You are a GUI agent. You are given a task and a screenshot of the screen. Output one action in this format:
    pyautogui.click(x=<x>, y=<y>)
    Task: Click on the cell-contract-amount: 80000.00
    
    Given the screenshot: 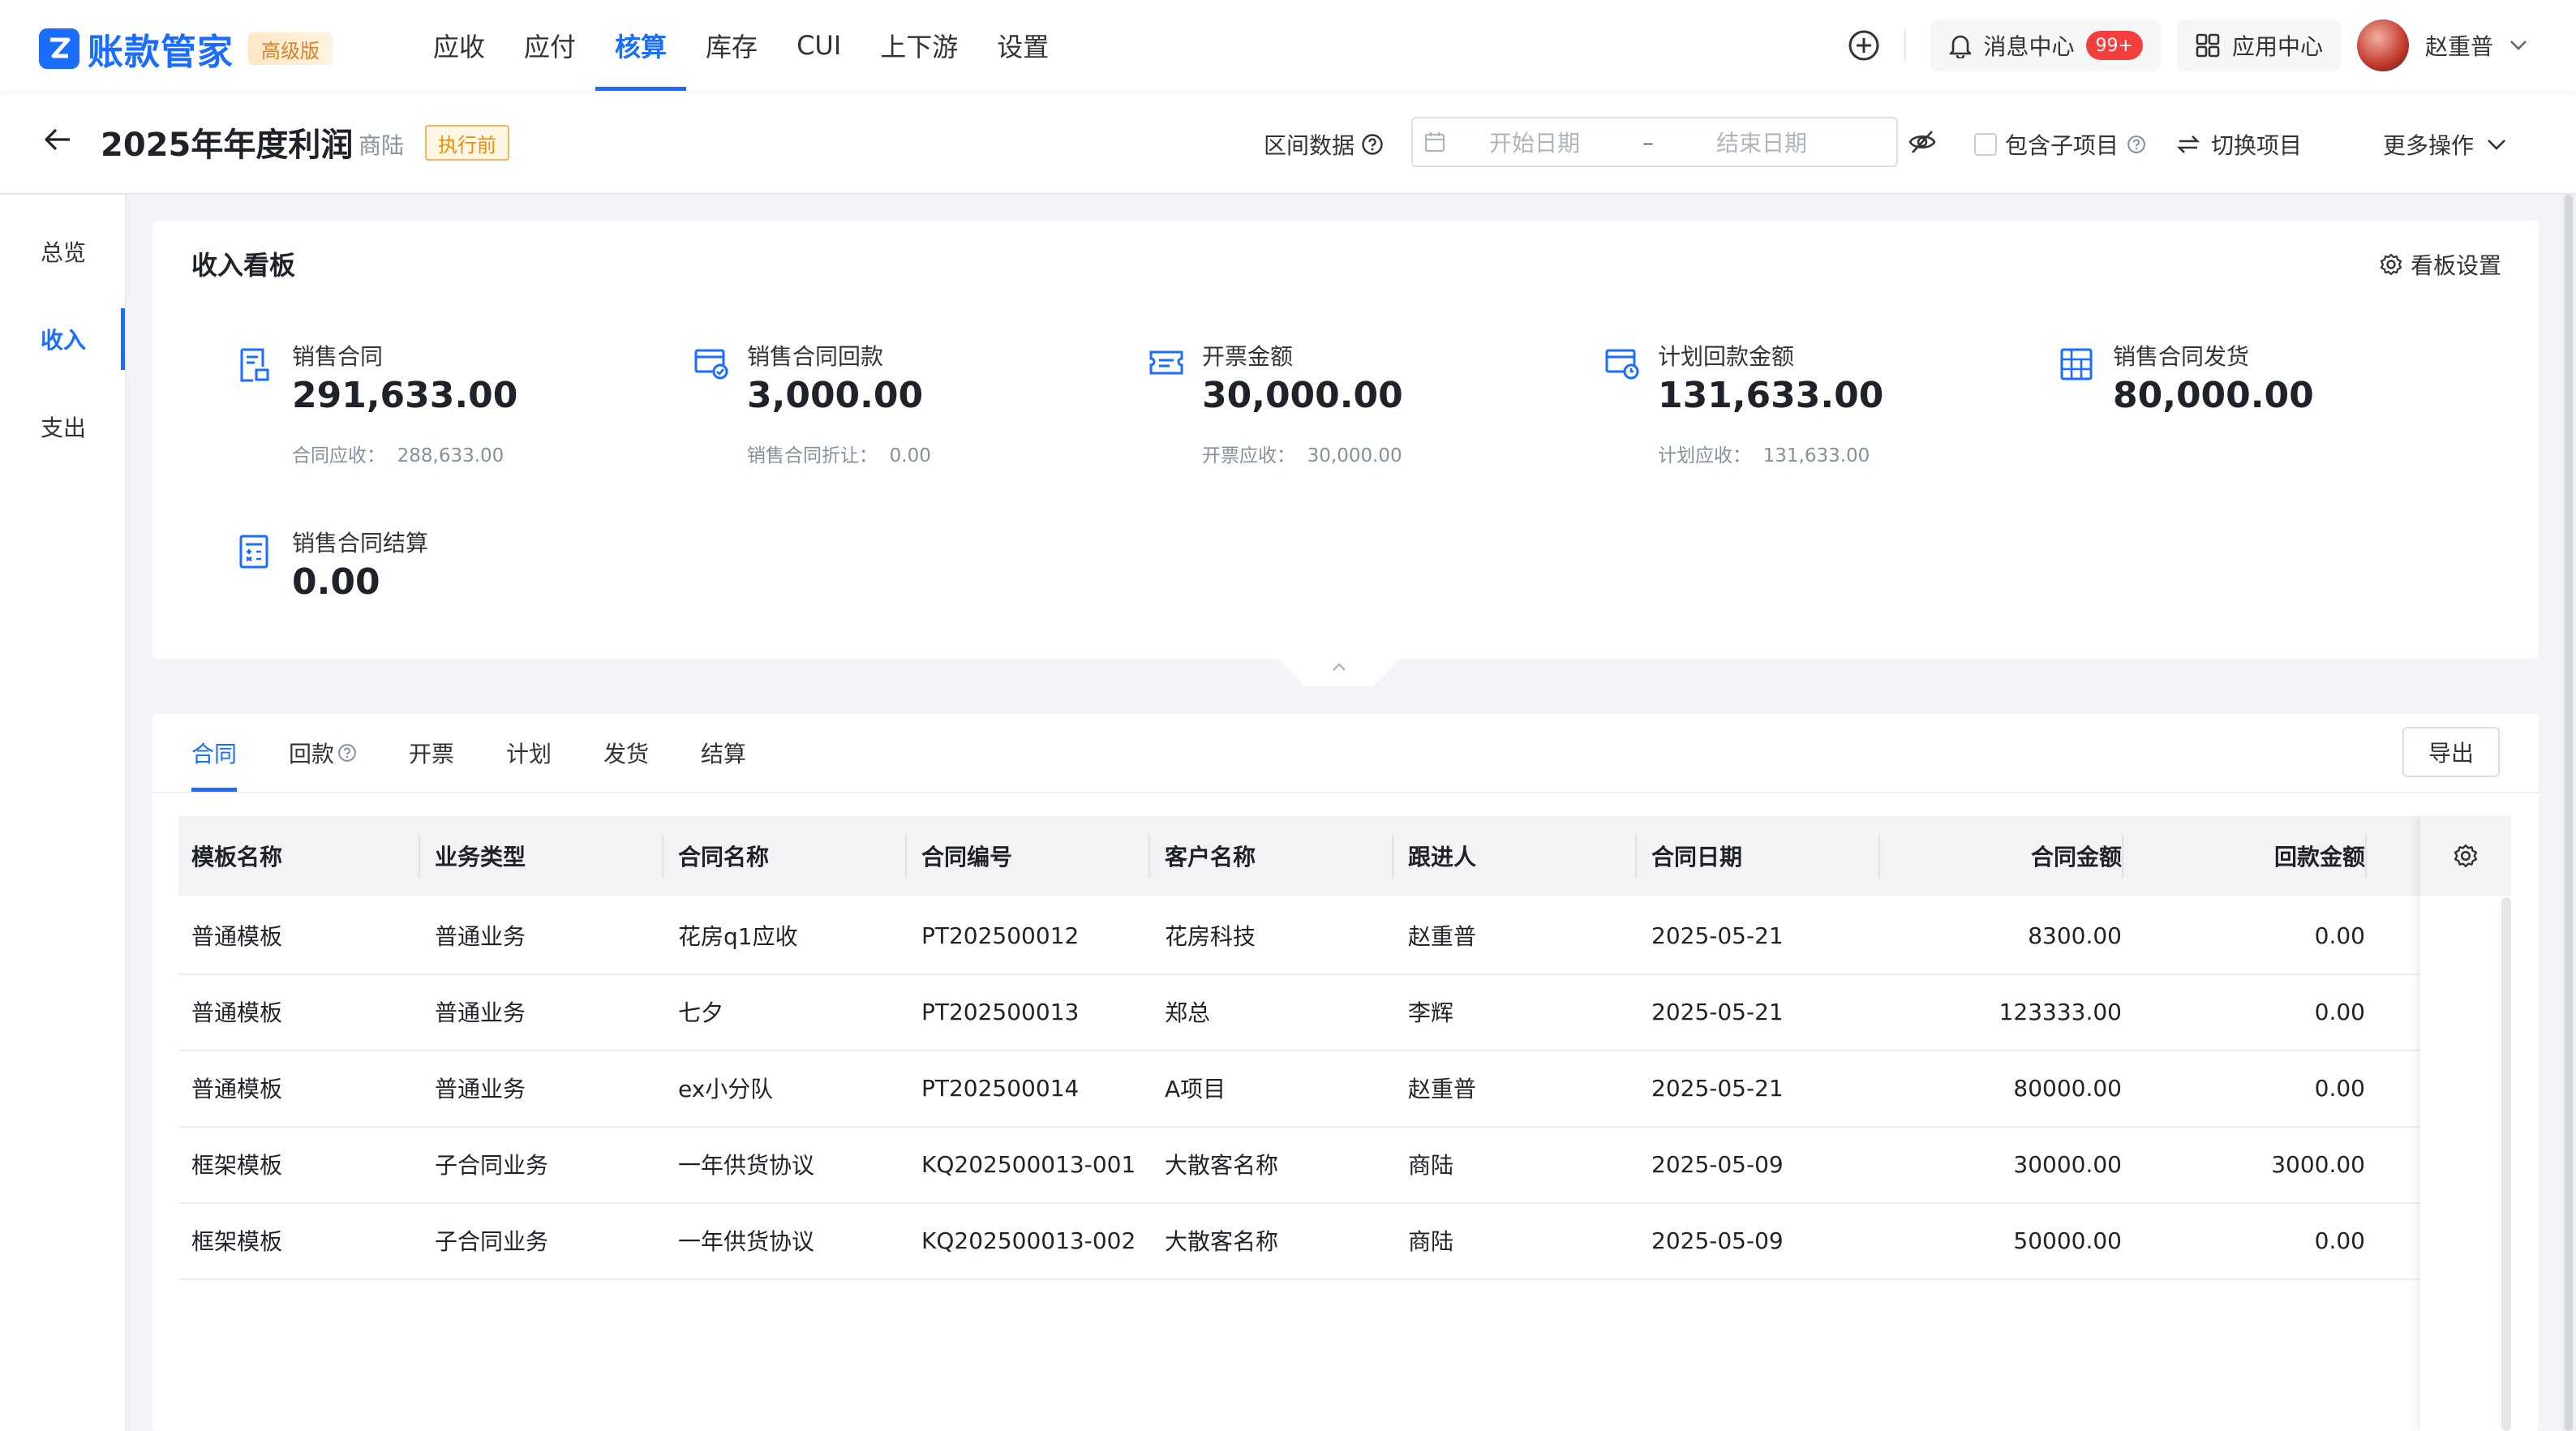 What is the action you would take?
    pyautogui.click(x=2067, y=1088)
    